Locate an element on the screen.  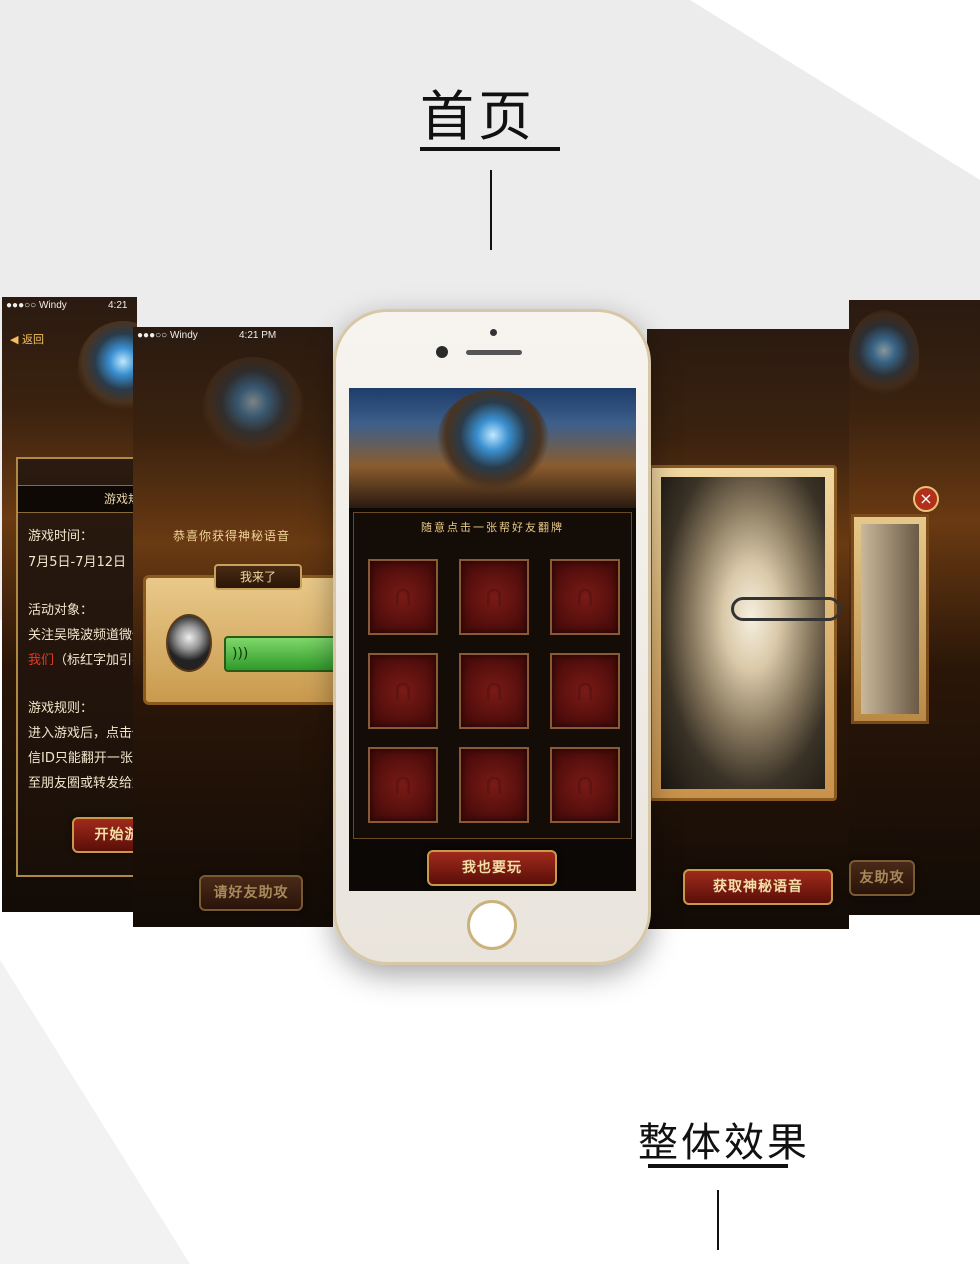
card-board: 随意点击一张帮好友翻牌 ∩ ∩ ∩ ∩ ∩ ∩ ∩ ∩ ∩ is located at coordinates (492, 675).